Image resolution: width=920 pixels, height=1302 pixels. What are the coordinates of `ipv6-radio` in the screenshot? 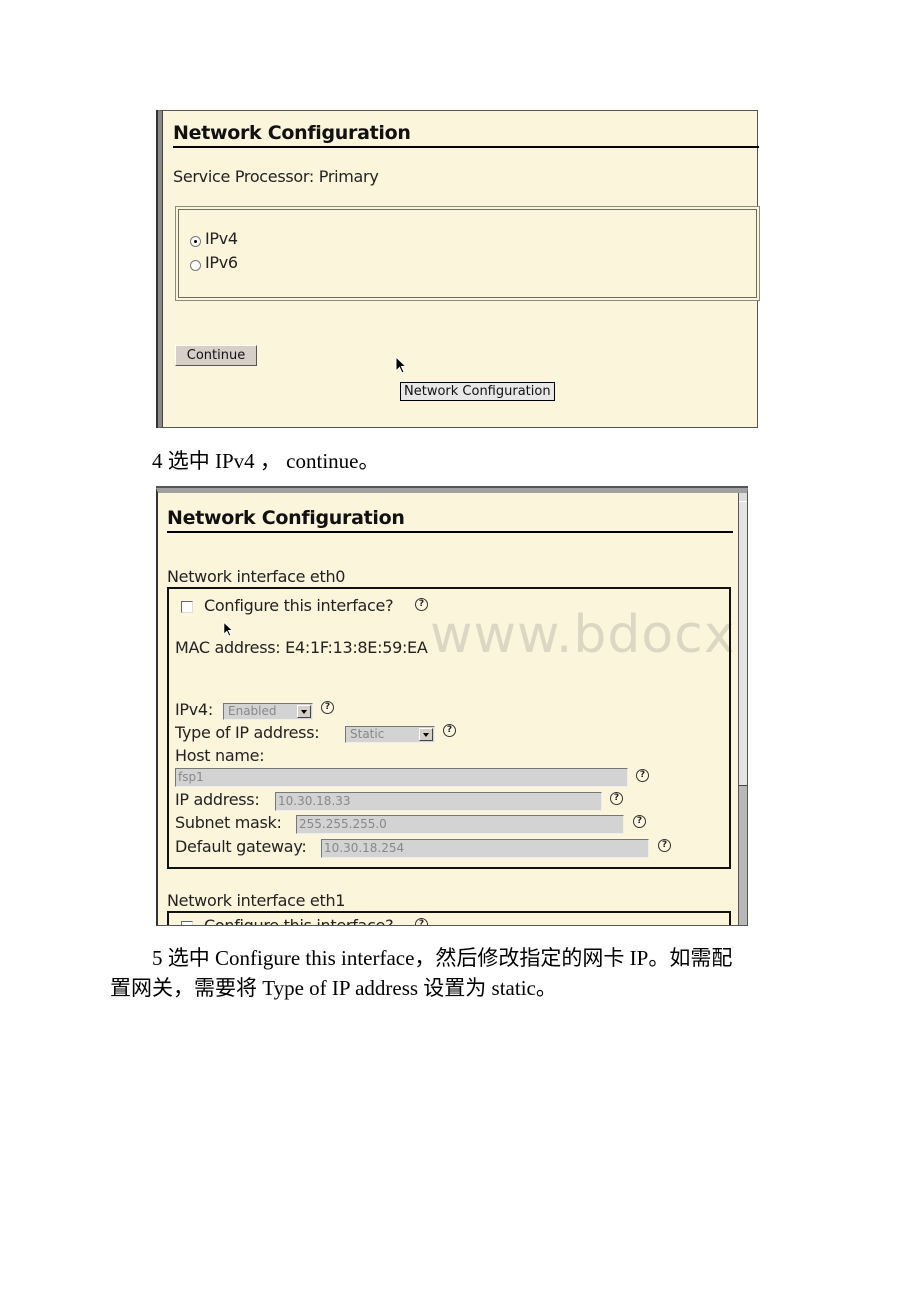 It's located at (195, 265).